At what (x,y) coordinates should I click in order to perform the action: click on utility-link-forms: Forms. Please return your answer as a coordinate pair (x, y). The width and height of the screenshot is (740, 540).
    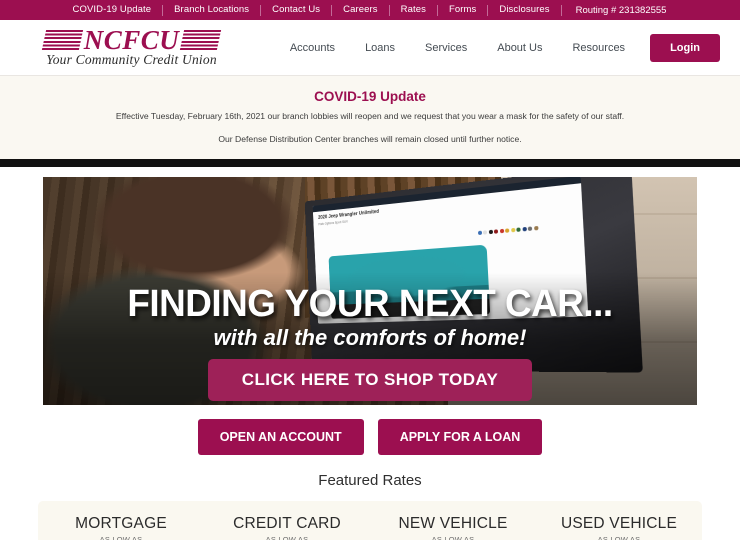
    Looking at the image, I should click on (462, 10).